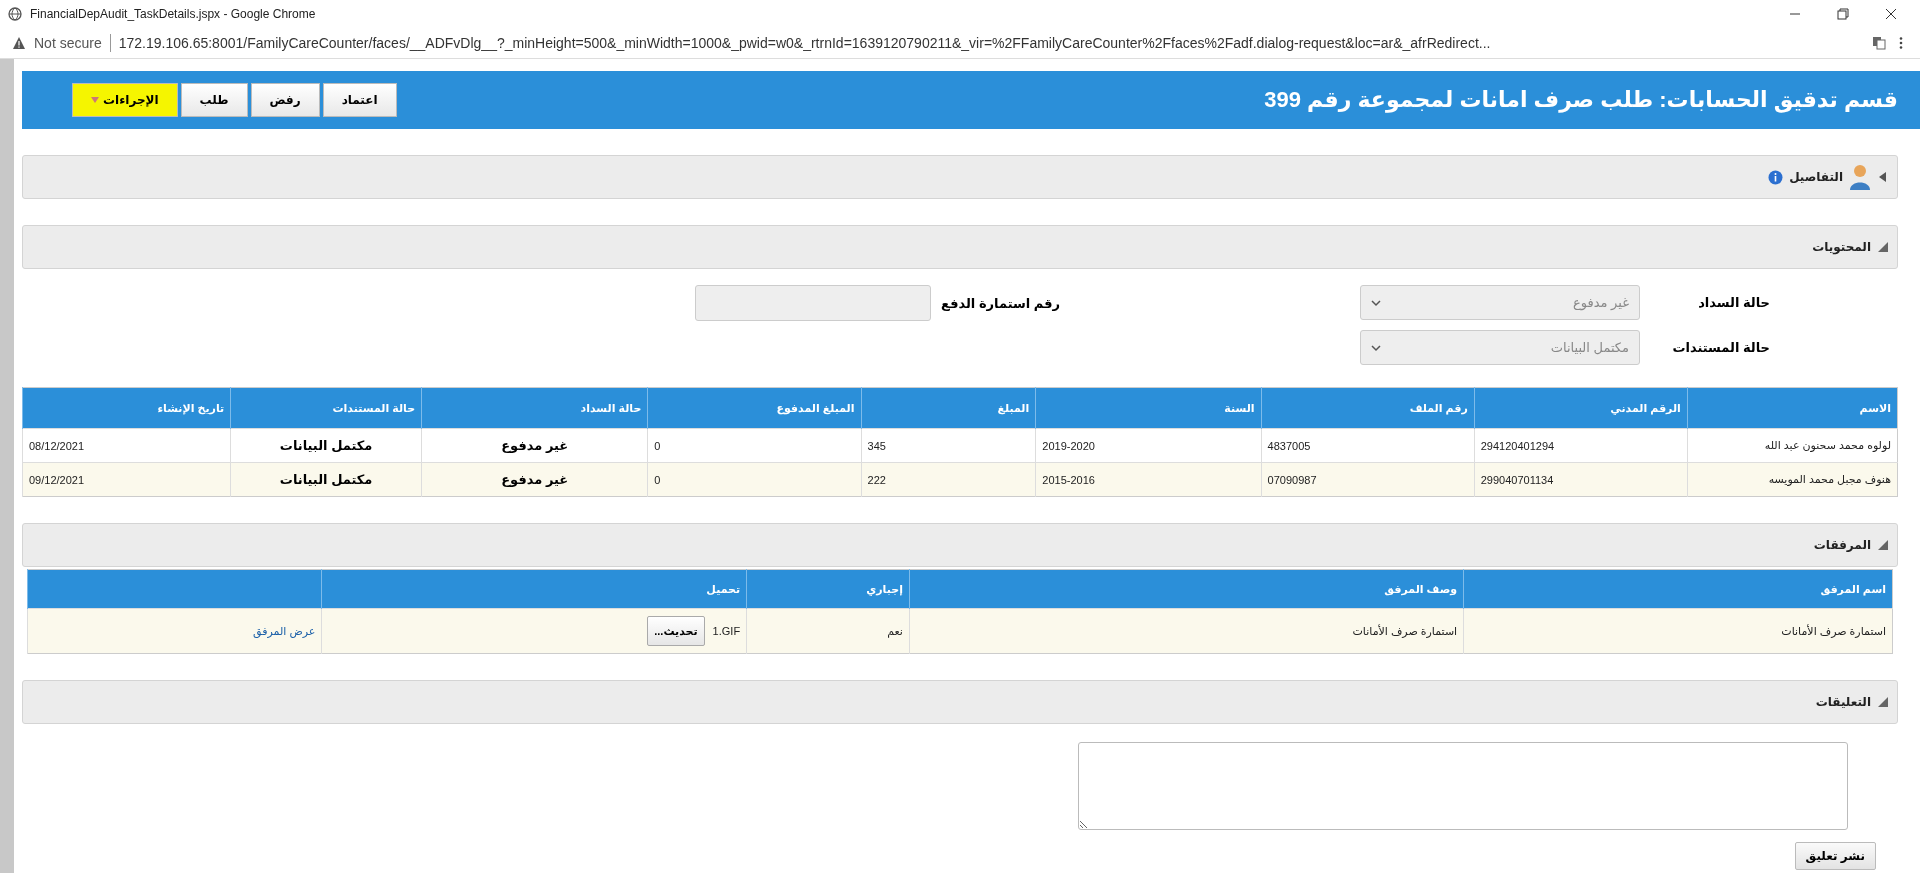  What do you see at coordinates (1841, 247) in the screenshot?
I see `section-title: المحتويات` at bounding box center [1841, 247].